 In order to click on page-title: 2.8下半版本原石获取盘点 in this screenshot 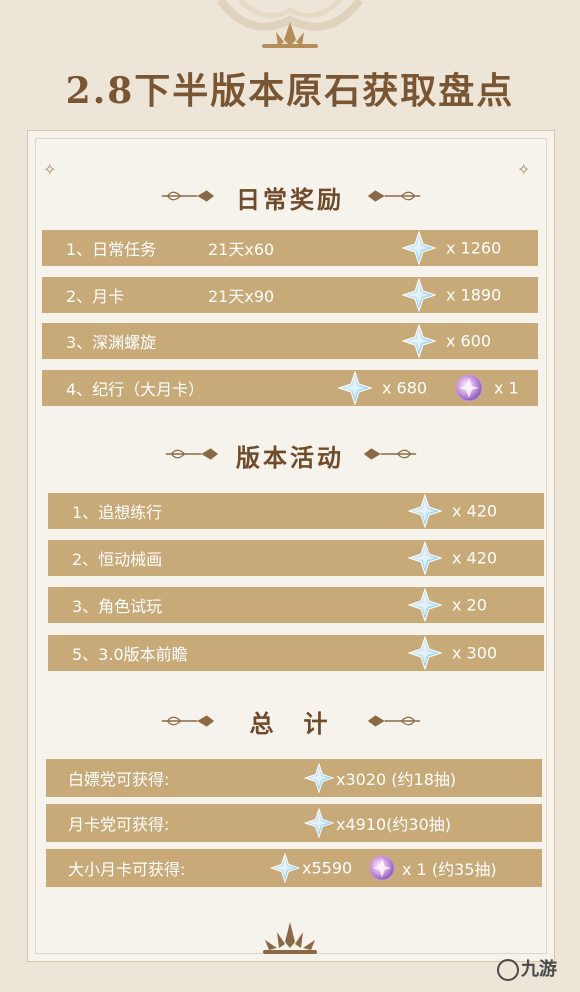, I will do `click(290, 91)`.